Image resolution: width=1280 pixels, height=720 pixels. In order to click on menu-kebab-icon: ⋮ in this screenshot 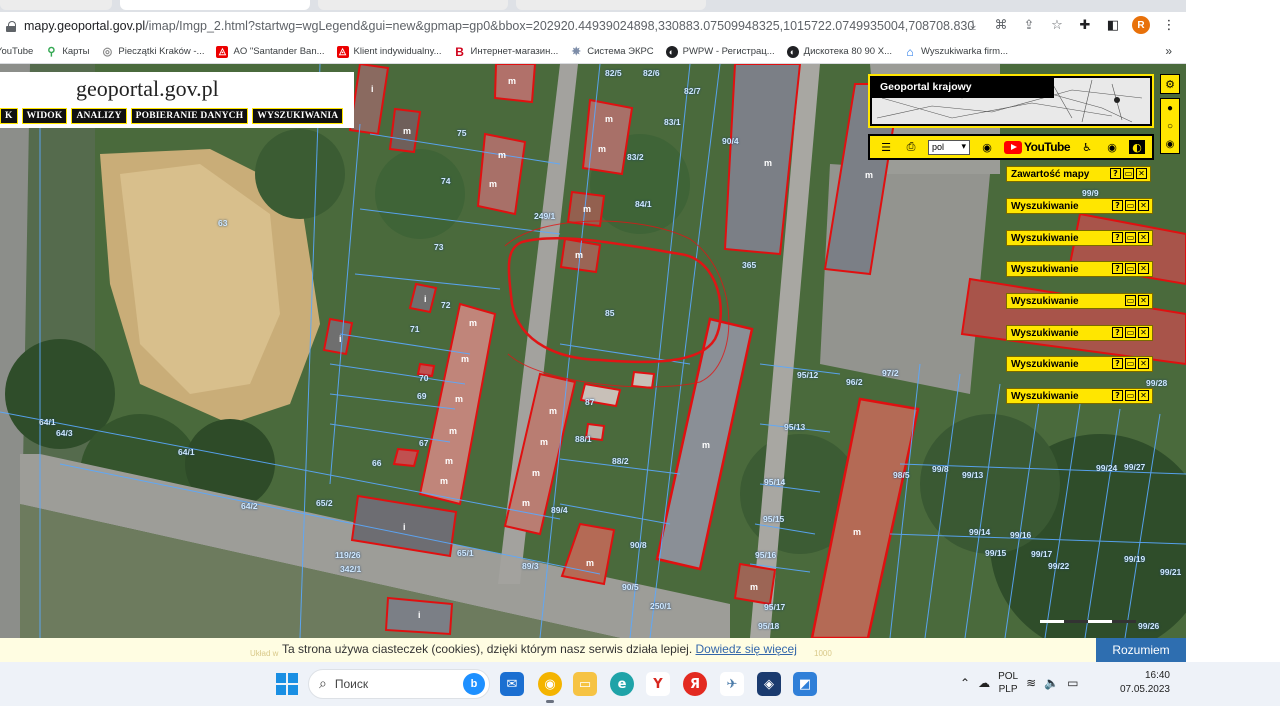, I will do `click(1169, 25)`.